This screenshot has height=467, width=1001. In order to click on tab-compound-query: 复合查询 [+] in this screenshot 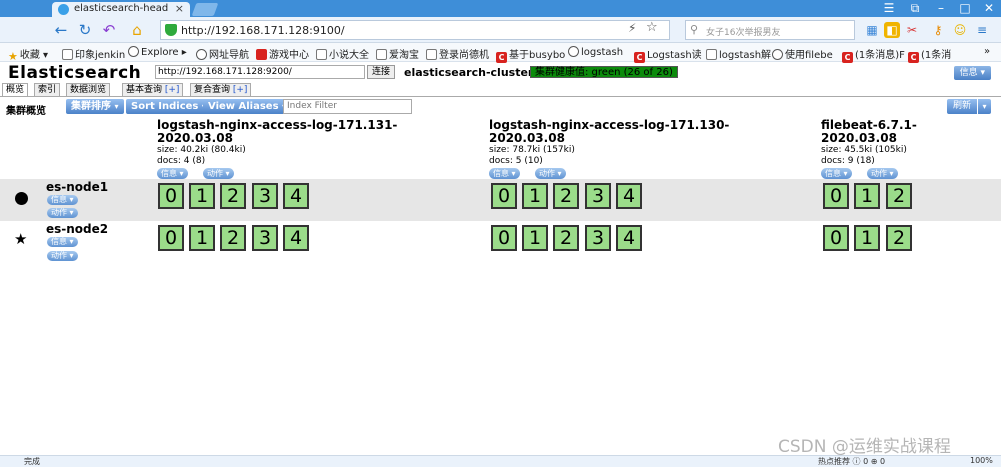, I will do `click(221, 90)`.